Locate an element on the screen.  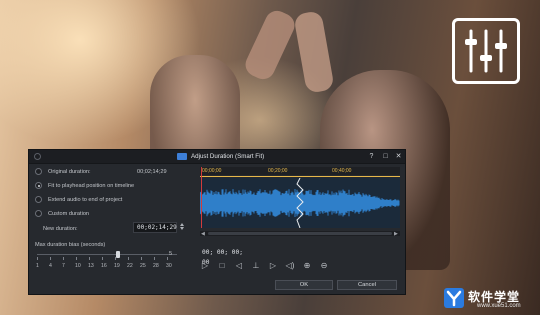
next-icon: ▷ is located at coordinates (273, 266).